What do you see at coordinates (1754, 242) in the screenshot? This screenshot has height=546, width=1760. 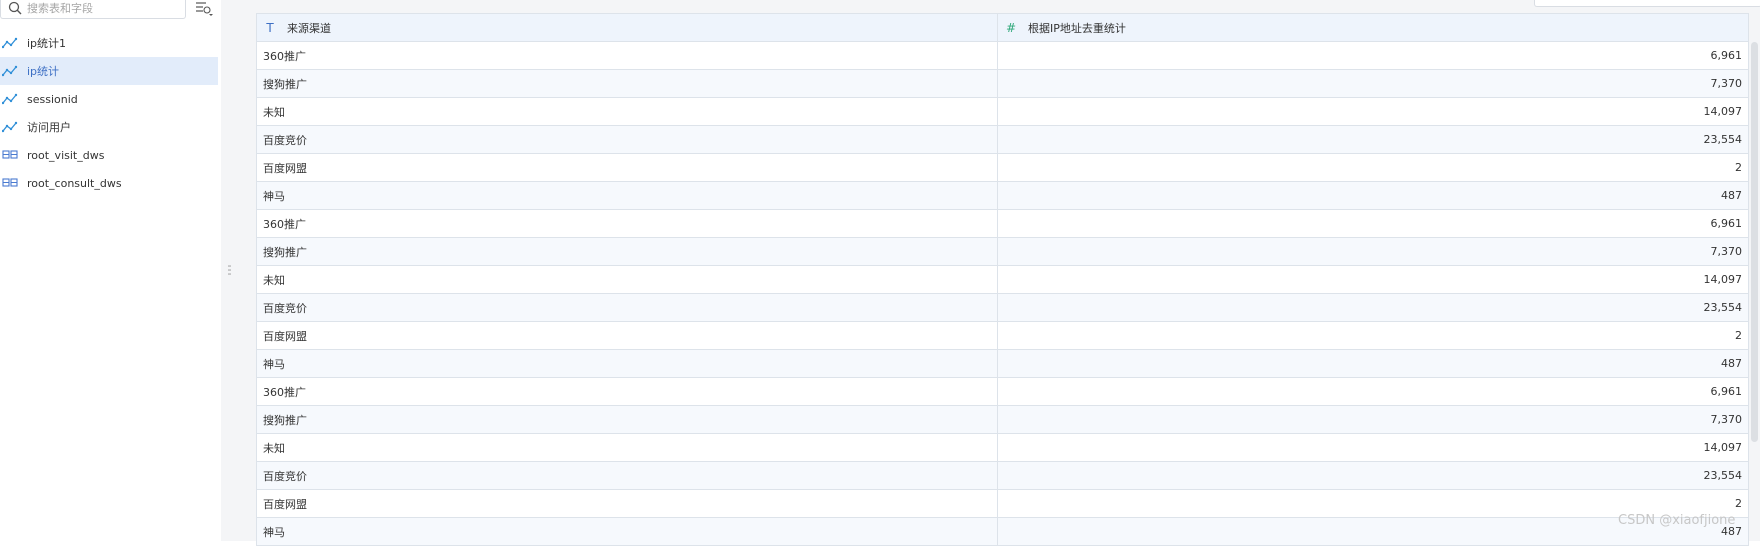 I see `vertical-scrollbar` at bounding box center [1754, 242].